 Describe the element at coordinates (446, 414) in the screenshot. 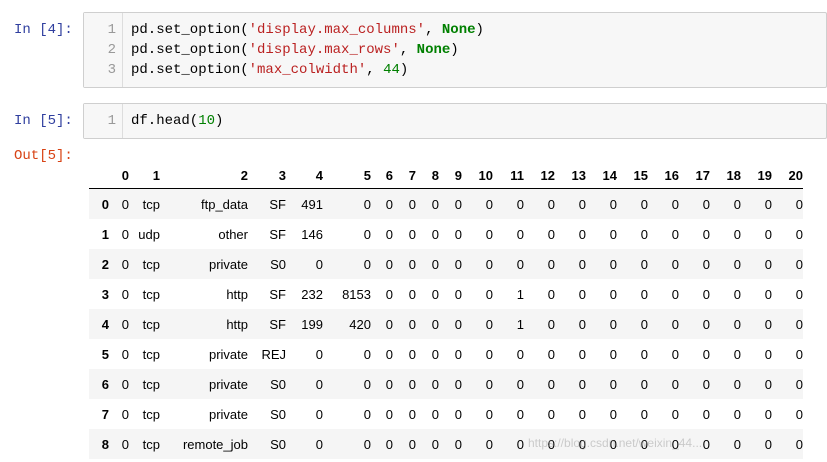

I see `table-row: 7 0 tcp private S0 0 0 0 0 0 0 0 0 0 0 0 0 0 0 0 0 0` at that location.